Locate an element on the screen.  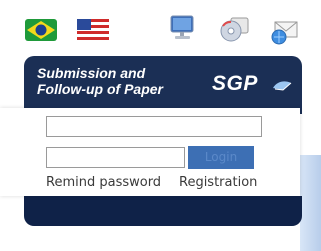
sgp-logo-text: SGP is located at coordinates (235, 83).